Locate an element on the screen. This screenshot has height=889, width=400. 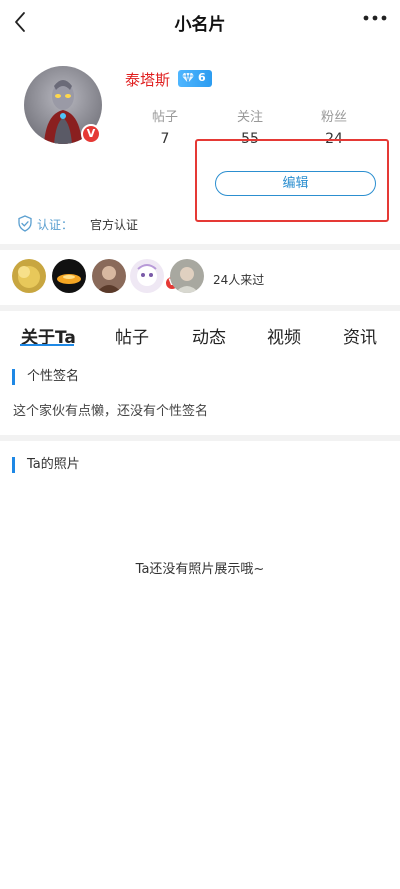
recent-visitors: V 24人来过 is located at coordinates (202, 277).